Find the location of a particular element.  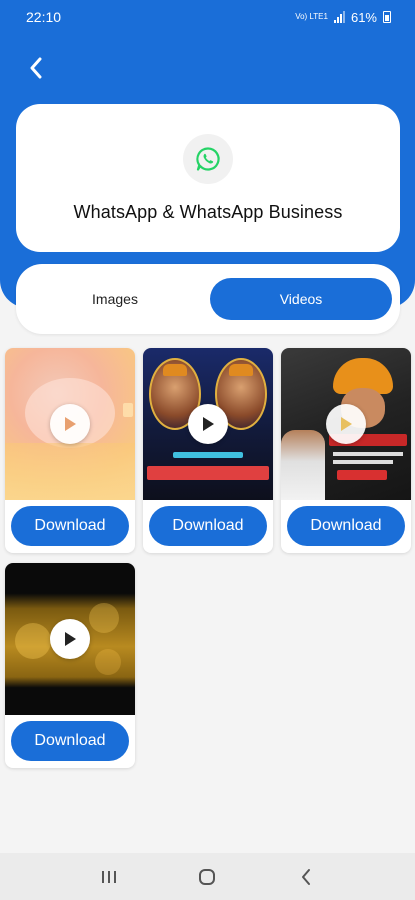

back-button is located at coordinates (36, 68).